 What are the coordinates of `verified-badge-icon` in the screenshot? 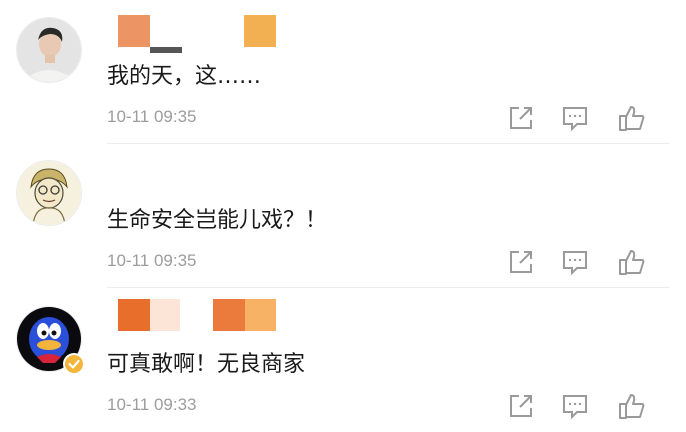 It's located at (74, 364).